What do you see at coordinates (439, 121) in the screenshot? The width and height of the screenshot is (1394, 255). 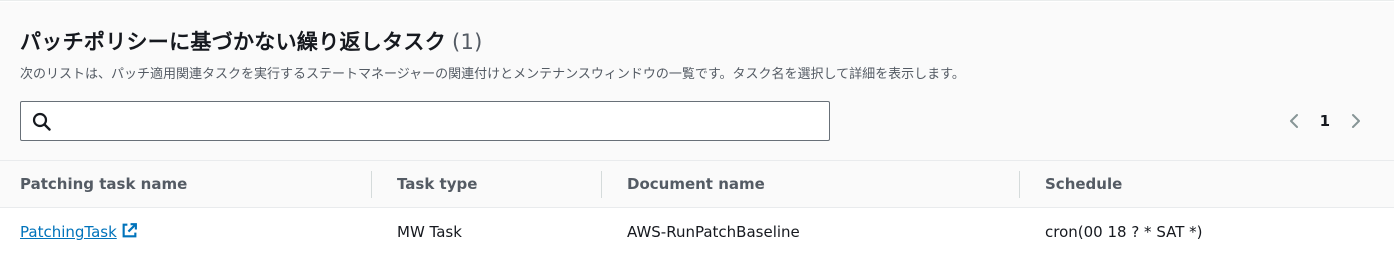 I see `search-input` at bounding box center [439, 121].